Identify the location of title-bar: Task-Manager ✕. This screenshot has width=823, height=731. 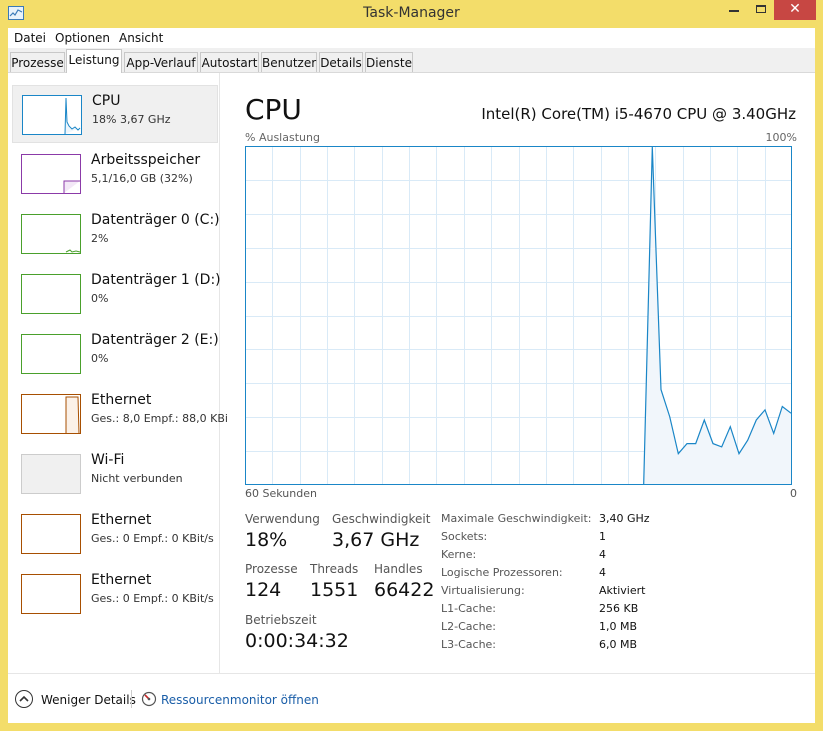
(411, 14).